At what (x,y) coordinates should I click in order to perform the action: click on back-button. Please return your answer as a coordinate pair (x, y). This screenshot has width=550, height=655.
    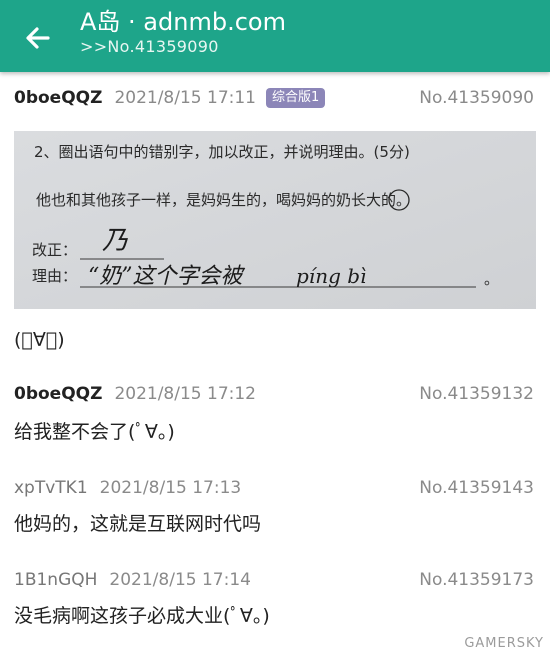
    Looking at the image, I should click on (38, 38).